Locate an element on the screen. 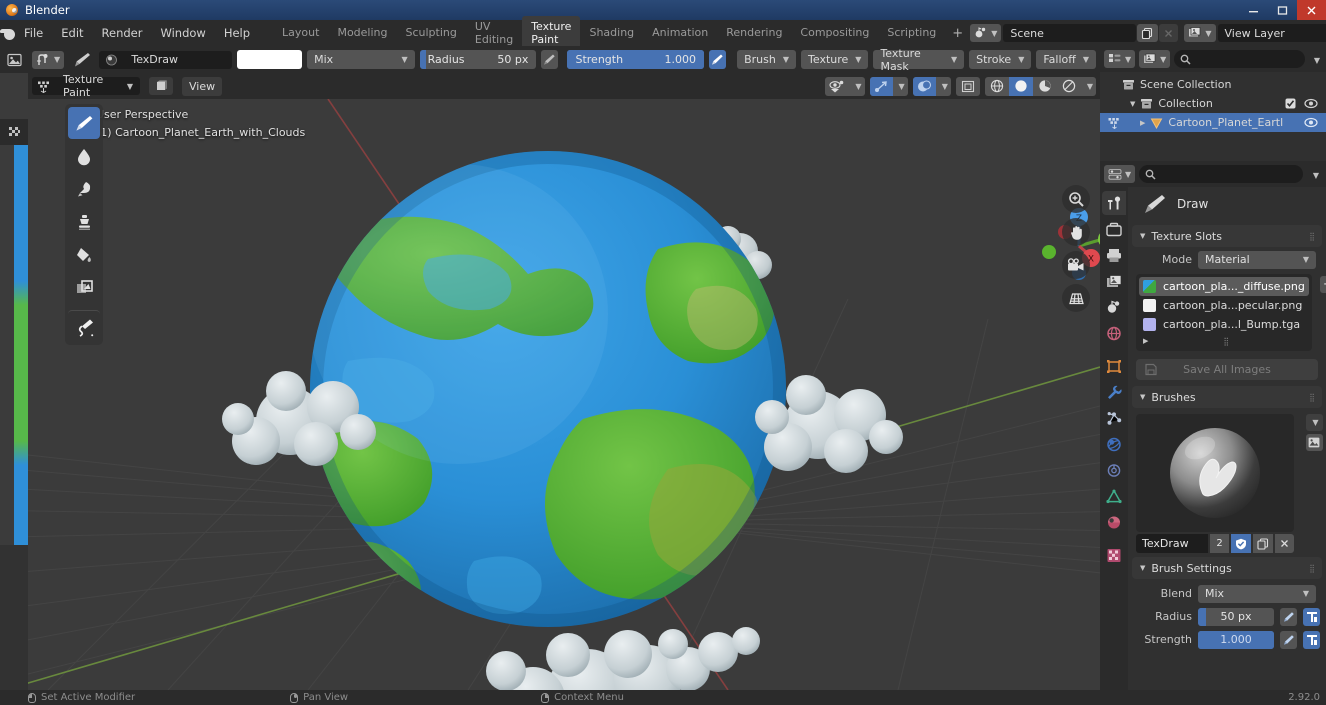 Image resolution: width=1326 pixels, height=705 pixels. brush-name-field: TexDraw is located at coordinates (1172, 543).